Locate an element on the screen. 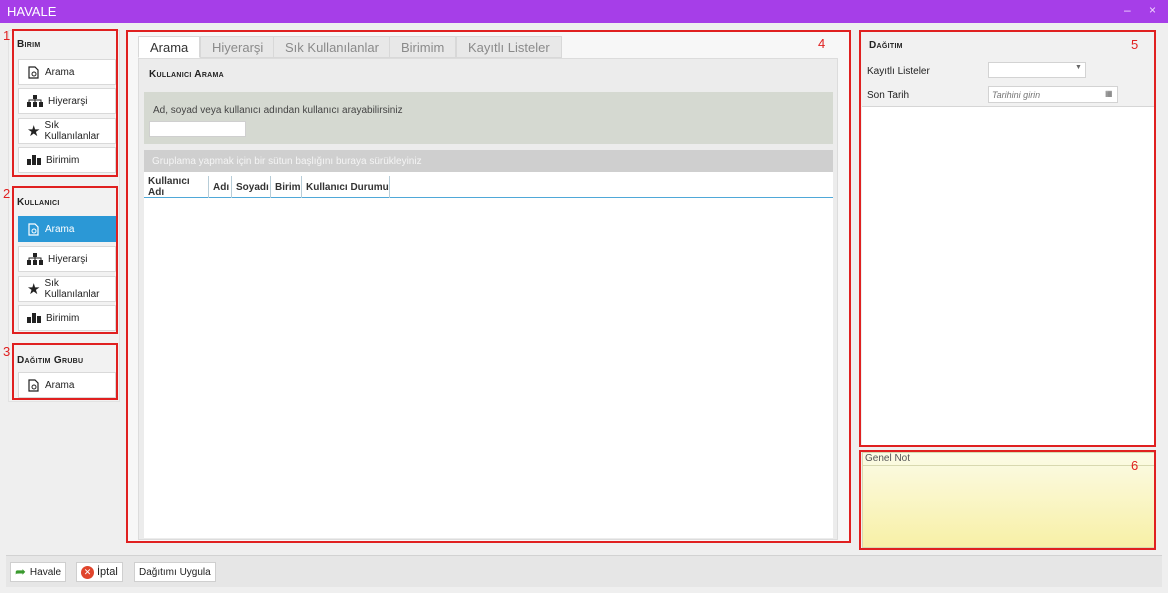 The image size is (1168, 593). forward-arrow-icon: ➦ is located at coordinates (20, 571).